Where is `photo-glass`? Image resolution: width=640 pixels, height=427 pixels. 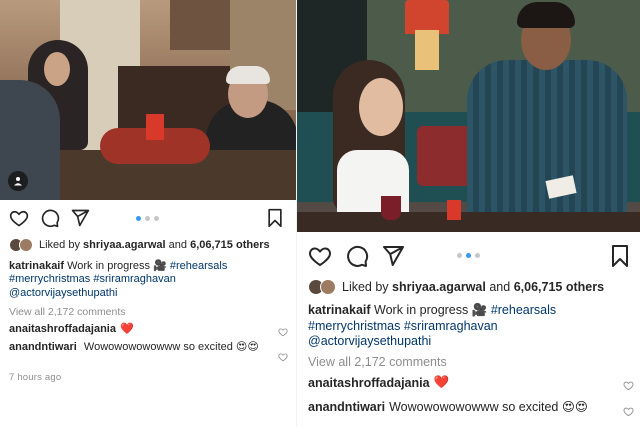
photo-glass is located at coordinates (391, 208).